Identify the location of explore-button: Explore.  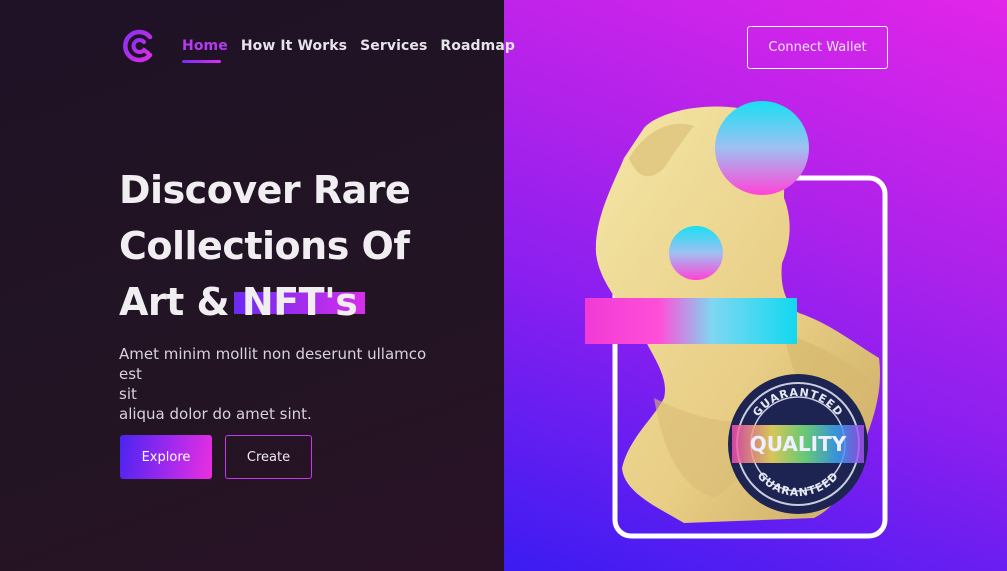
(166, 457).